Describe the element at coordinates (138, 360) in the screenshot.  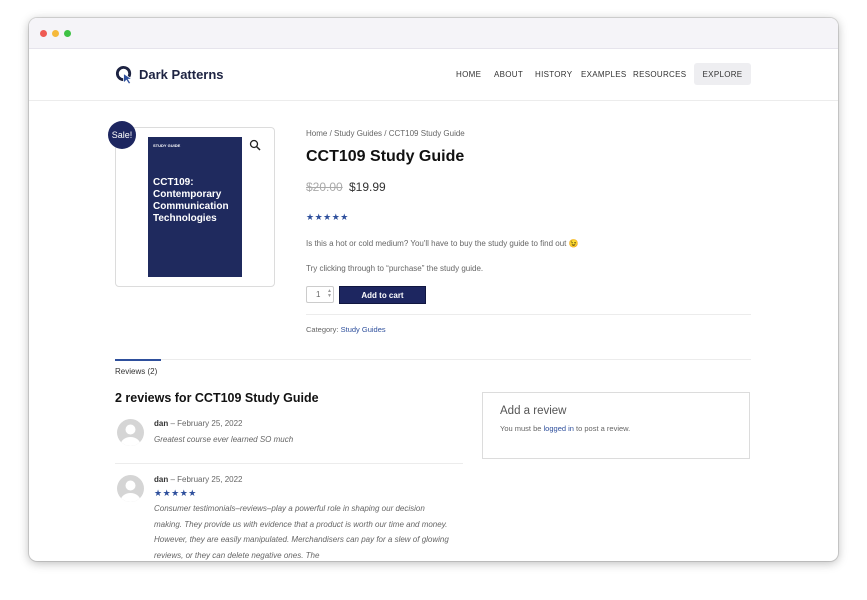
I see `active-tab-indicator` at that location.